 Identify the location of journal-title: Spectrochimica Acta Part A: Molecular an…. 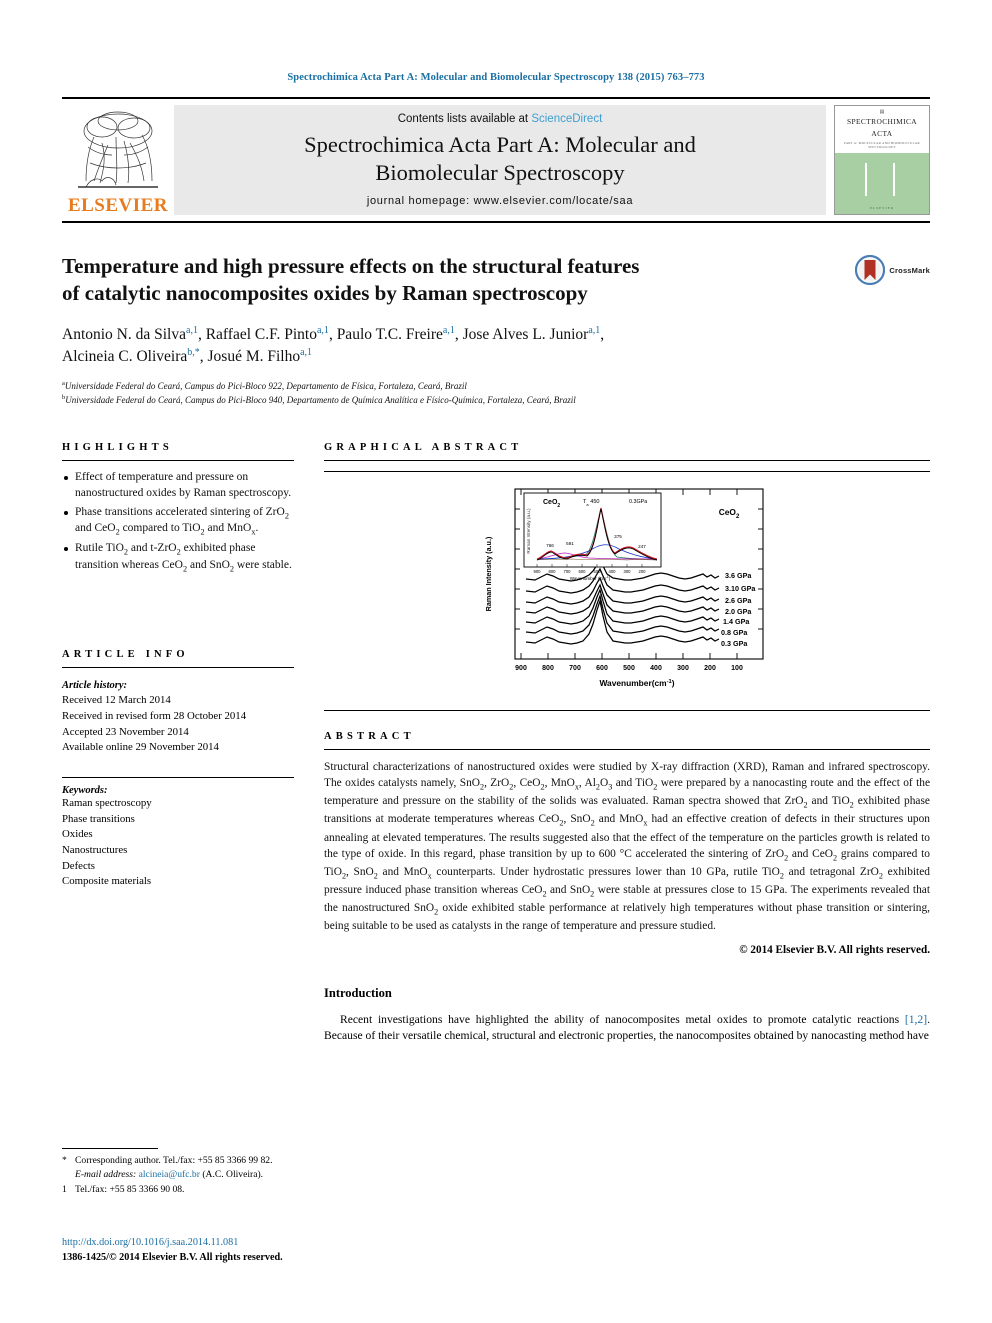
(500, 158).